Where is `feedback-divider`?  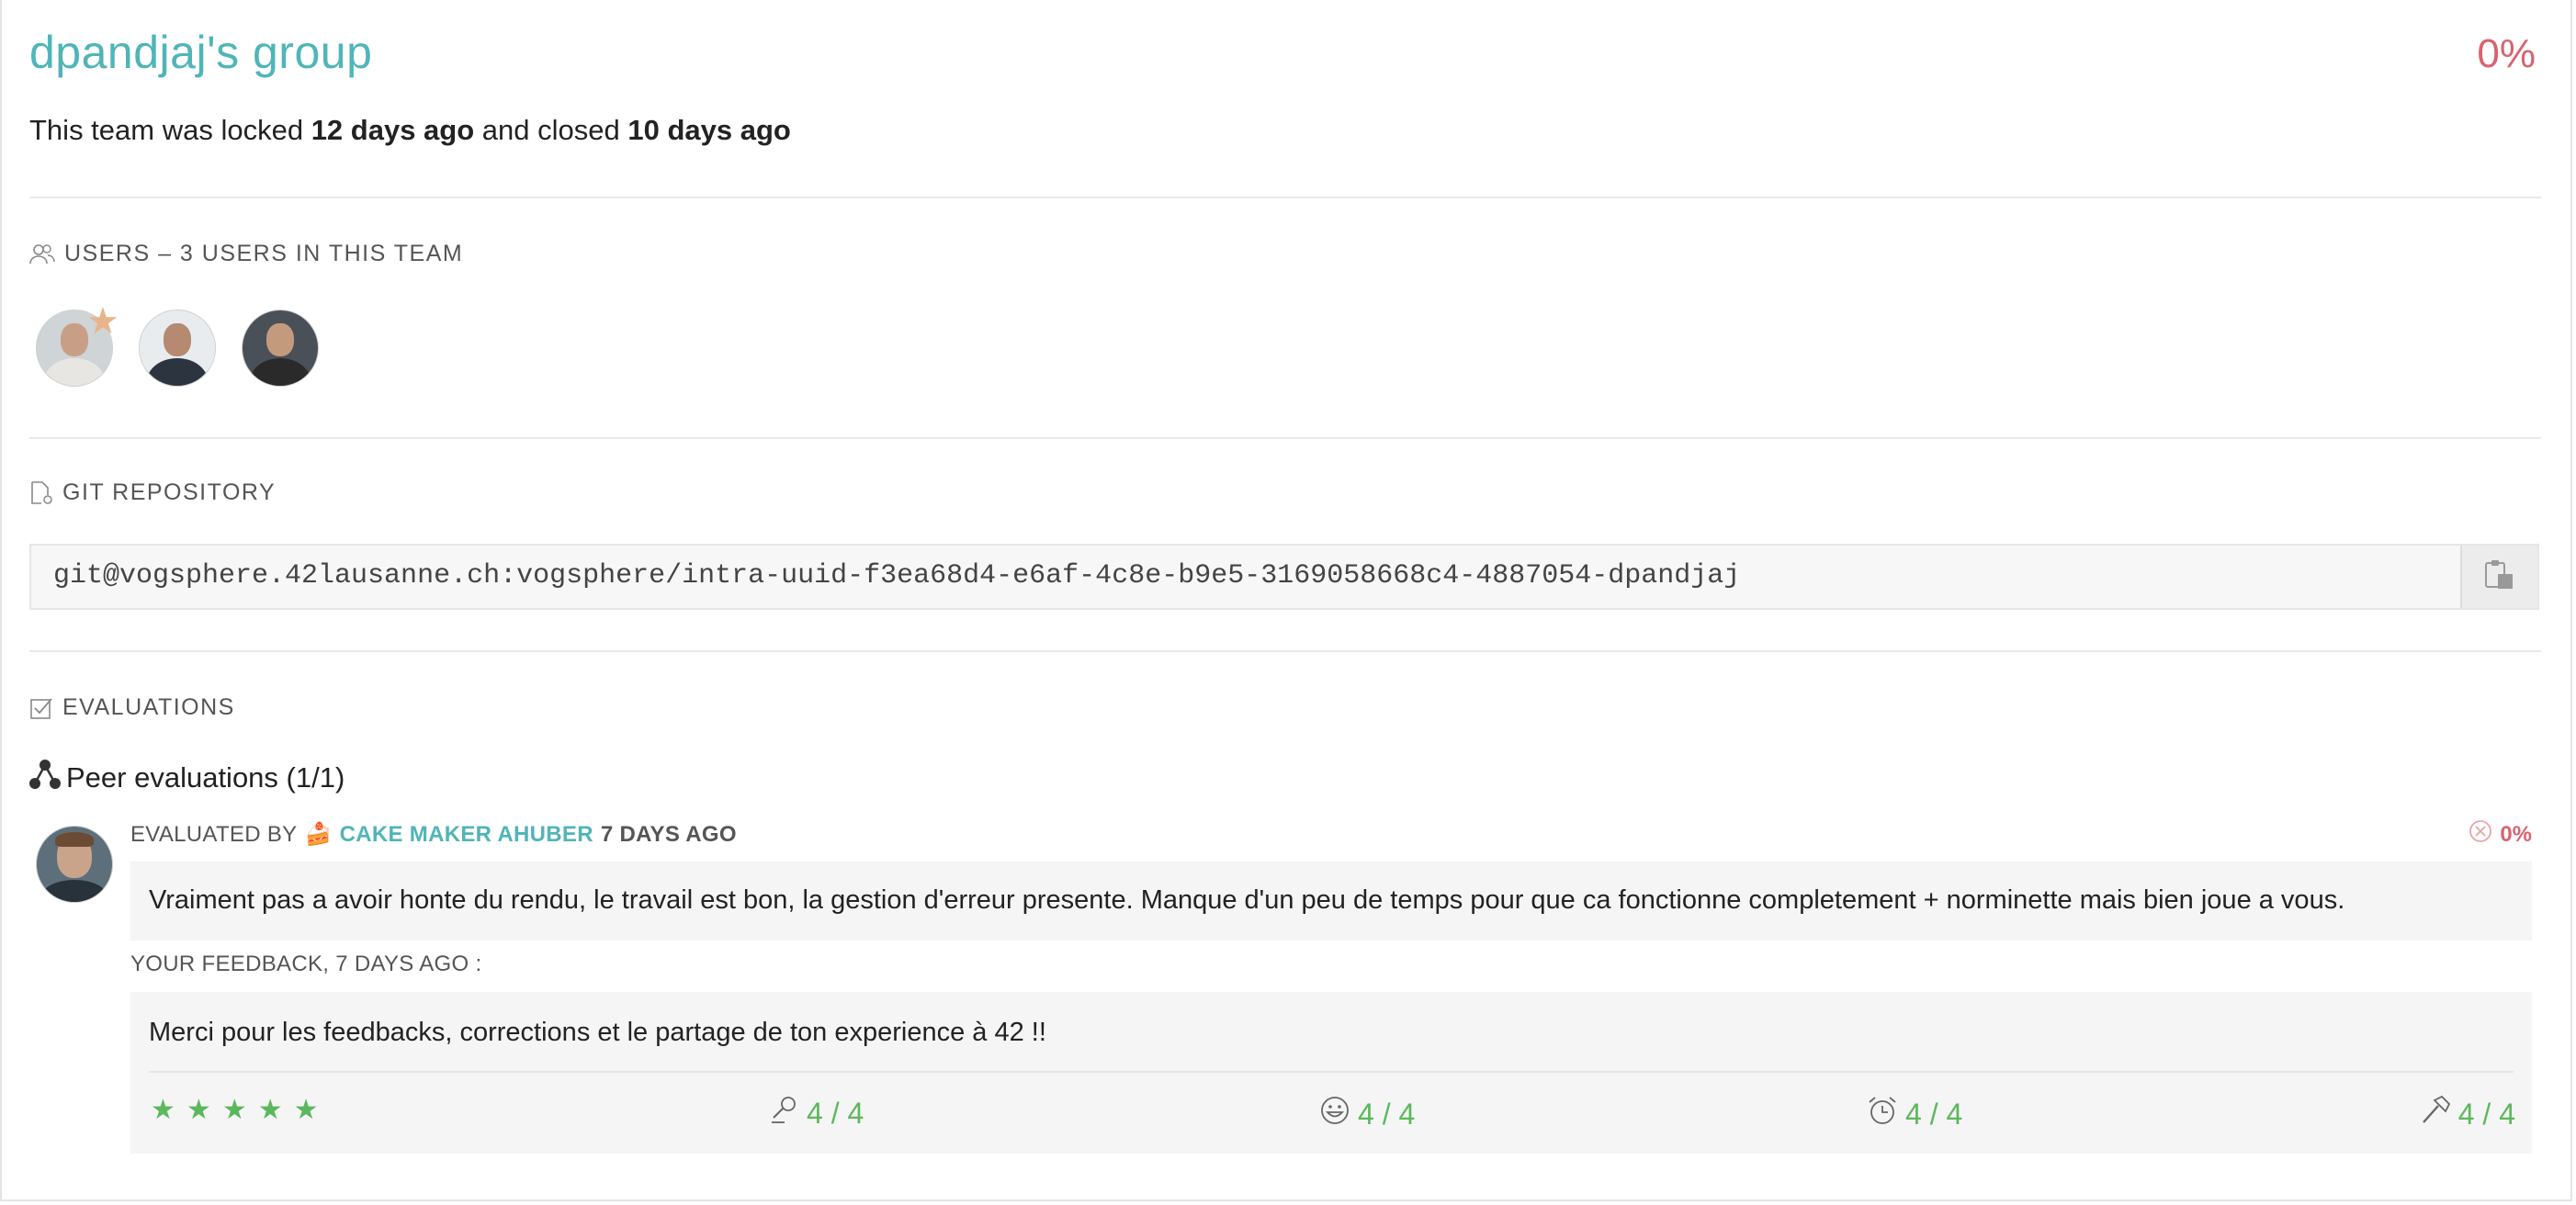
feedback-divider is located at coordinates (1331, 1072).